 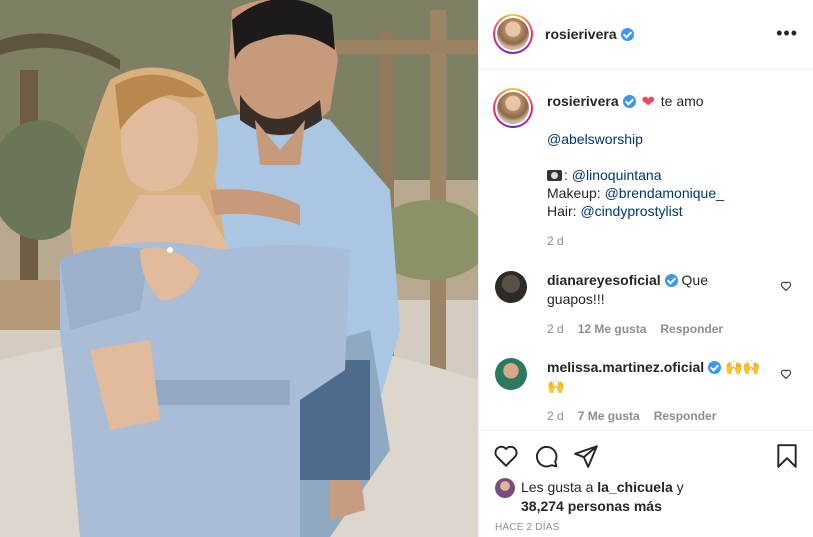 I want to click on commenter-username: dianareyesoficial, so click(x=604, y=280).